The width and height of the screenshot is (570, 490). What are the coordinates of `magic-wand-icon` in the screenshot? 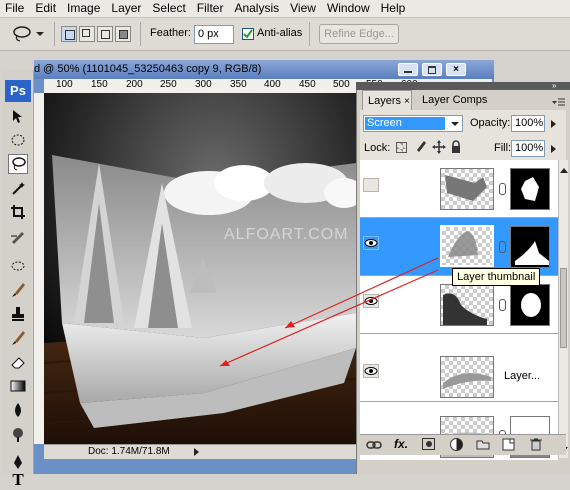 It's located at (18, 188).